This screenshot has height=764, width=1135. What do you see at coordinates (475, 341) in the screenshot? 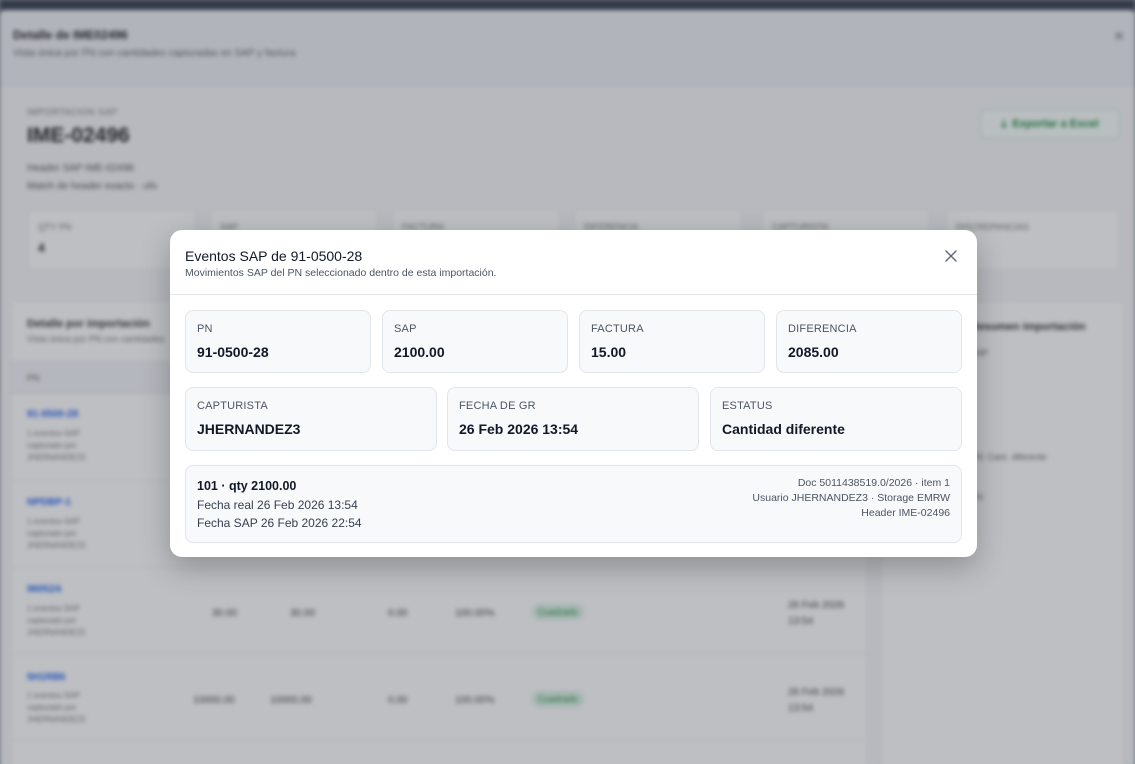
I see `stat-card-sap: SAP 2100.00` at bounding box center [475, 341].